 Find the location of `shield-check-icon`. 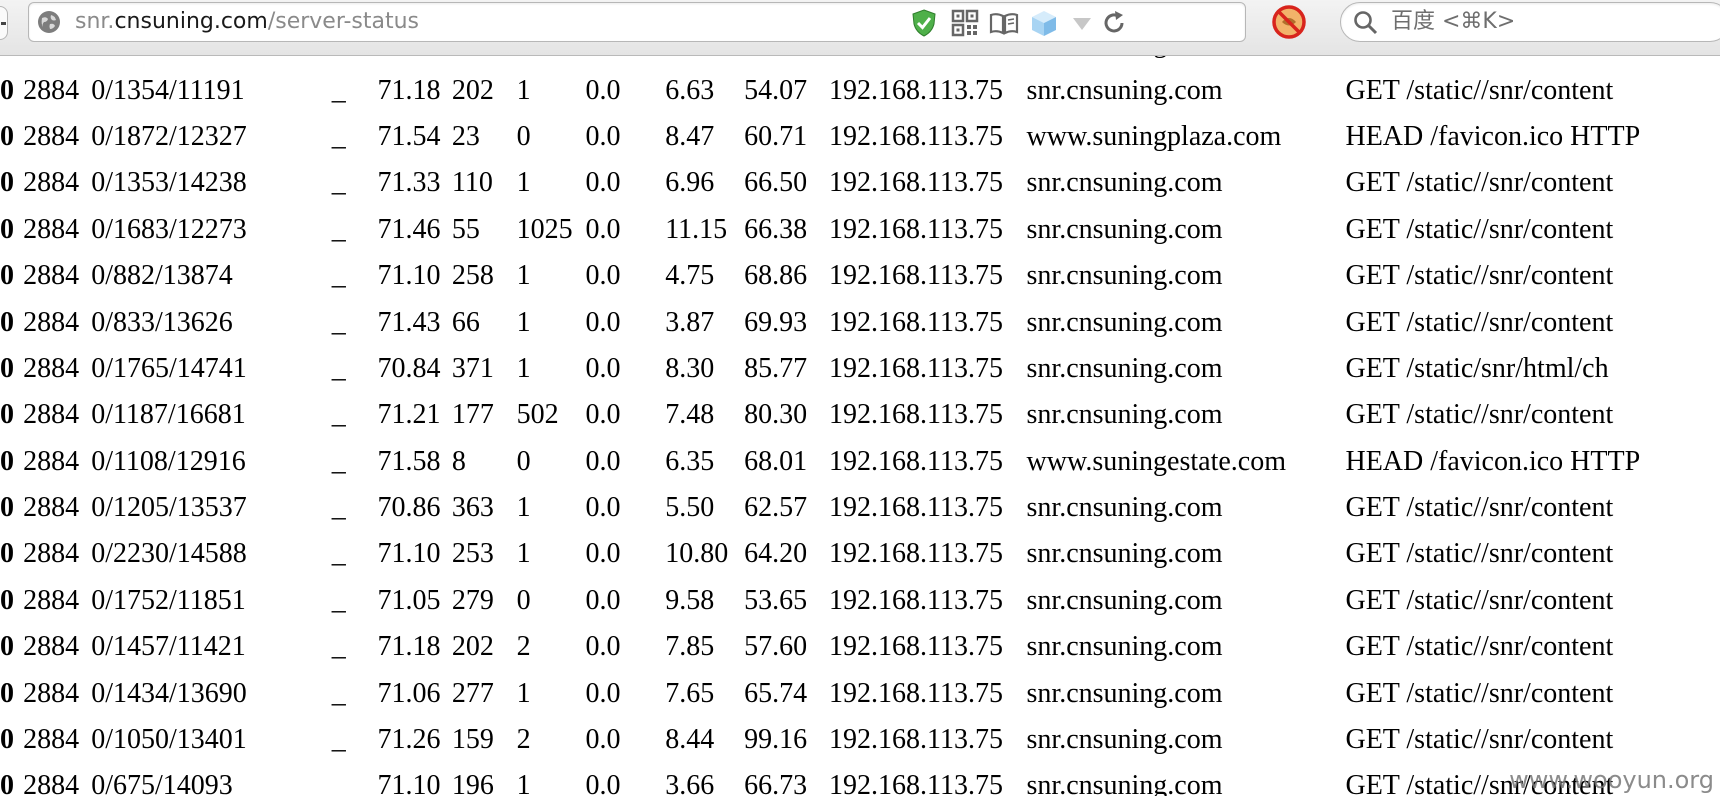

shield-check-icon is located at coordinates (924, 23).